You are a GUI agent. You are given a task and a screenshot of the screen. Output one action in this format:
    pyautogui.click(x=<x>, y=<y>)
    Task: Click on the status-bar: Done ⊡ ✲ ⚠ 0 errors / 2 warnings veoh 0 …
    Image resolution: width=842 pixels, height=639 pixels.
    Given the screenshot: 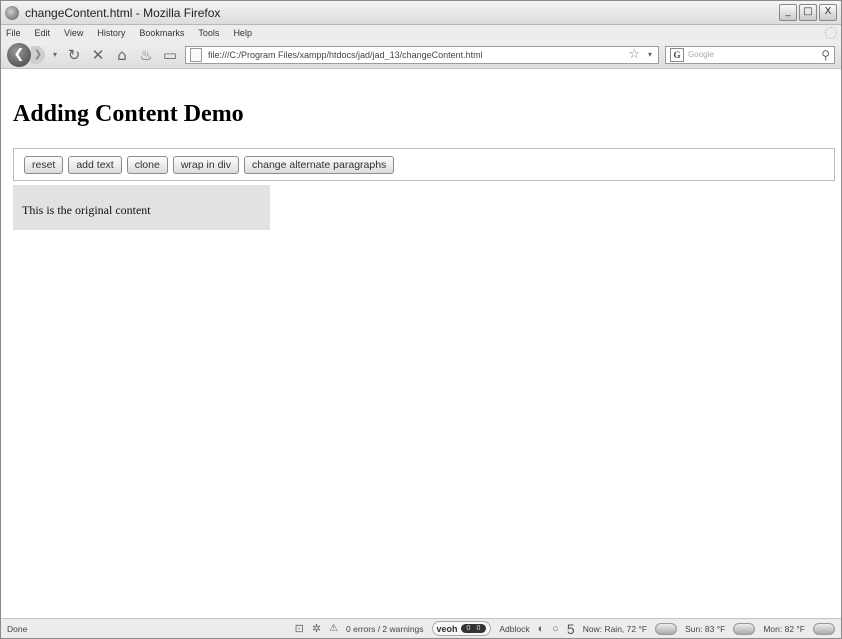 What is the action you would take?
    pyautogui.click(x=421, y=628)
    